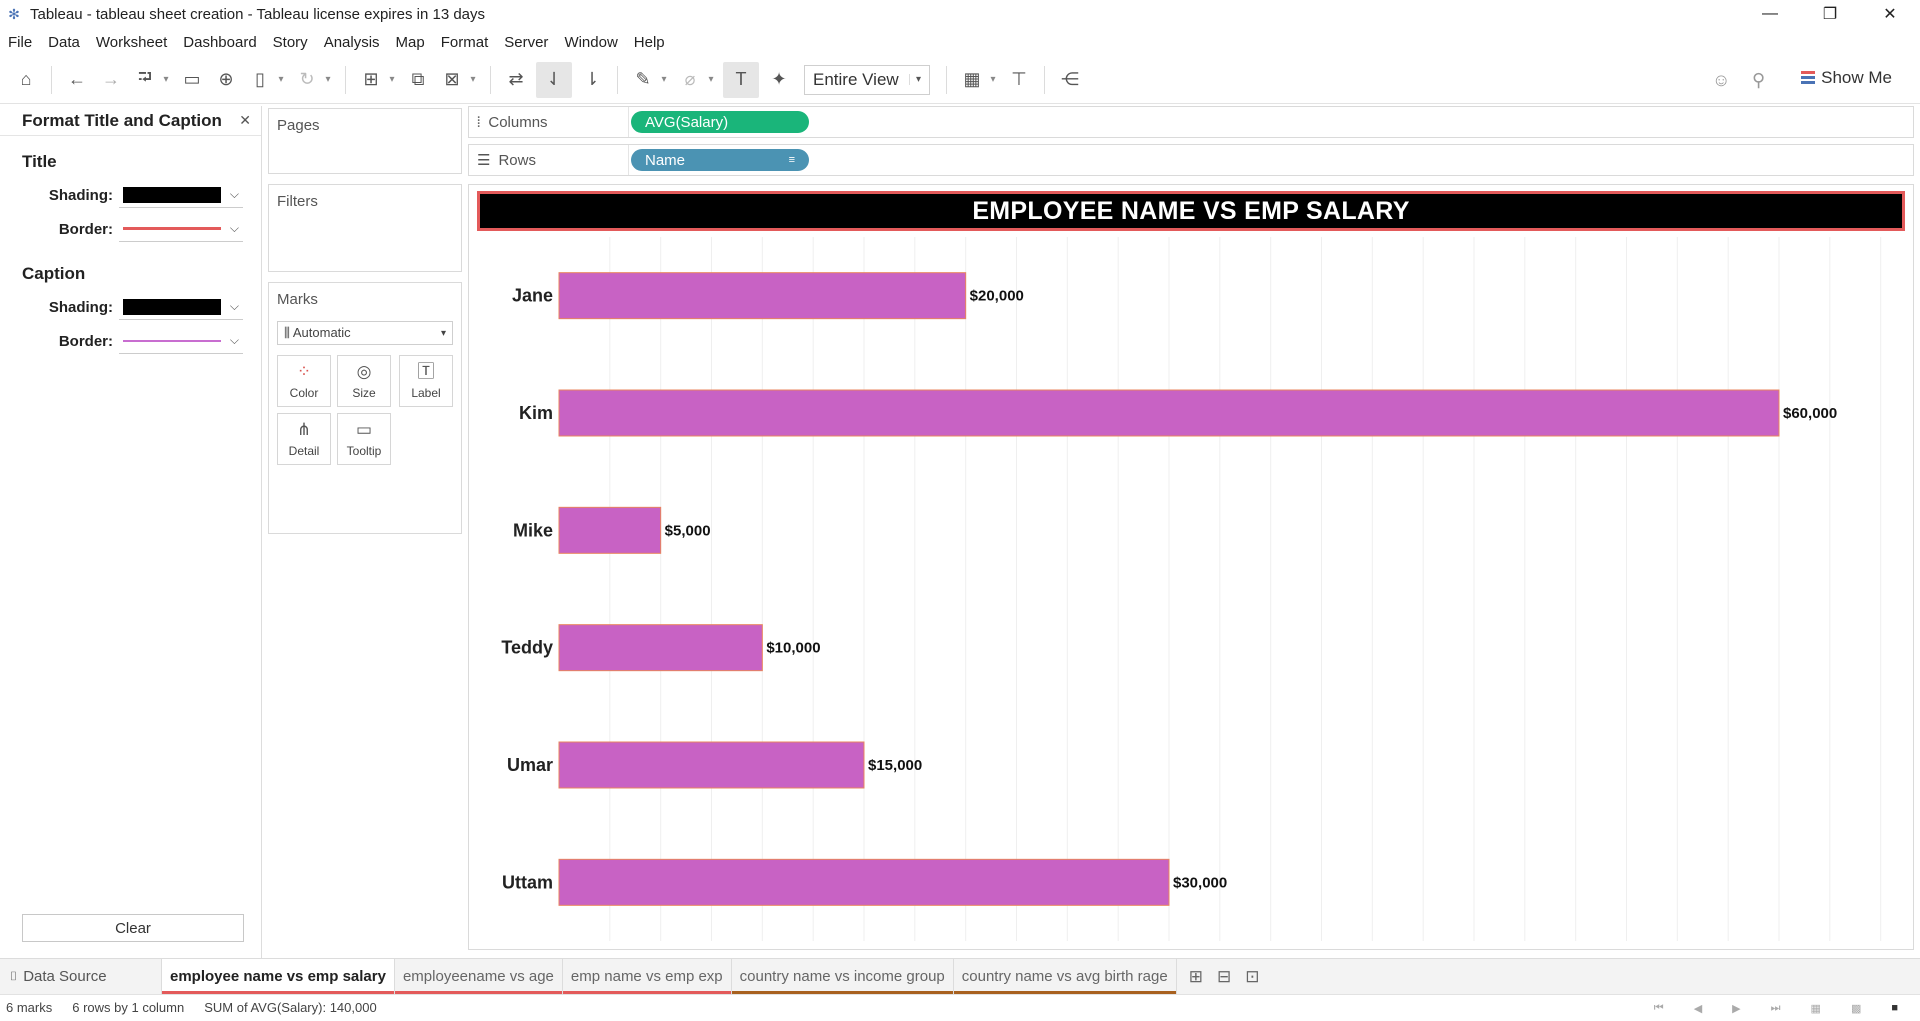 This screenshot has width=1920, height=1021. I want to click on detail-button: ⋔ Detail, so click(304, 439).